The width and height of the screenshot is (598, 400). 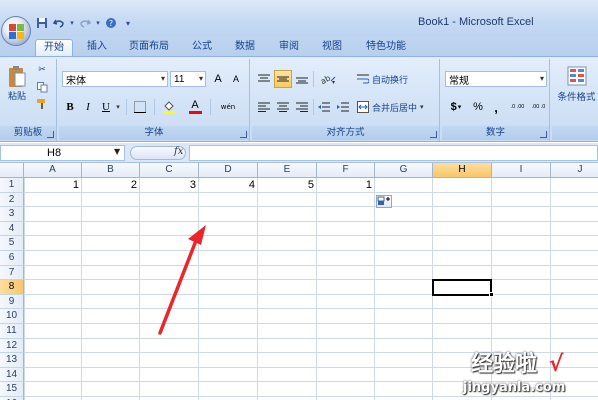 What do you see at coordinates (243, 134) in the screenshot?
I see `font-dialog-launcher` at bounding box center [243, 134].